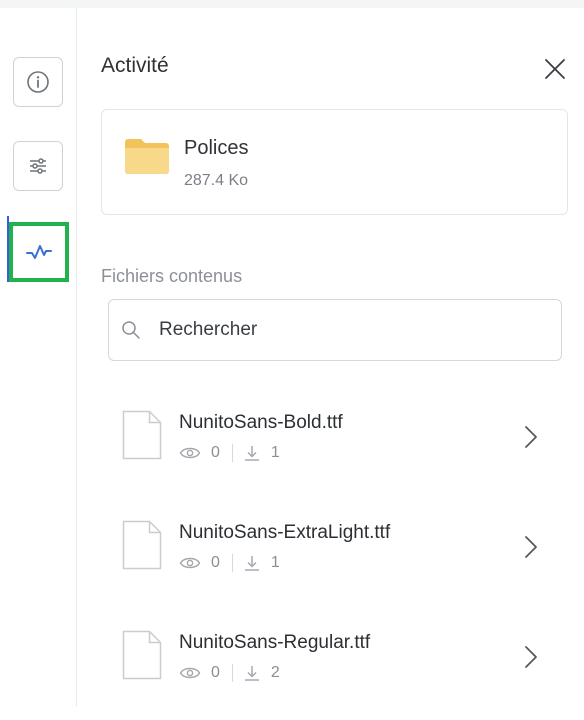  I want to click on close-button, so click(555, 69).